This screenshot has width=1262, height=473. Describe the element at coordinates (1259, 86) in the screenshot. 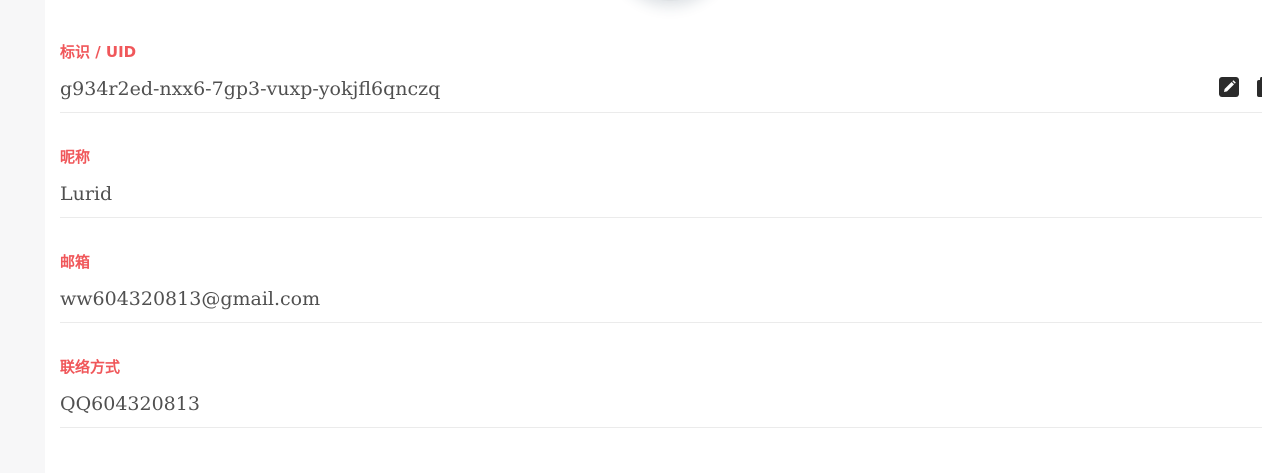

I see `copy-icon` at that location.